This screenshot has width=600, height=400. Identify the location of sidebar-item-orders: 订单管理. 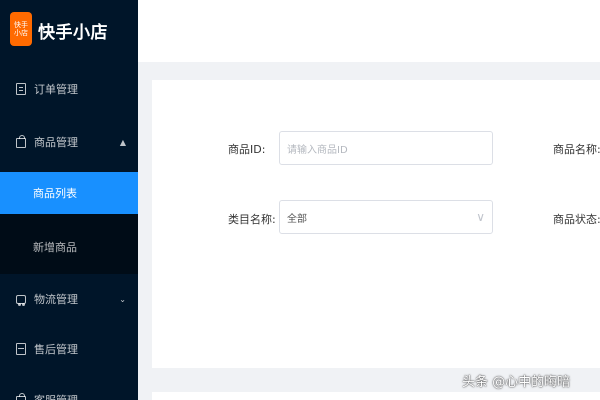
(69, 89).